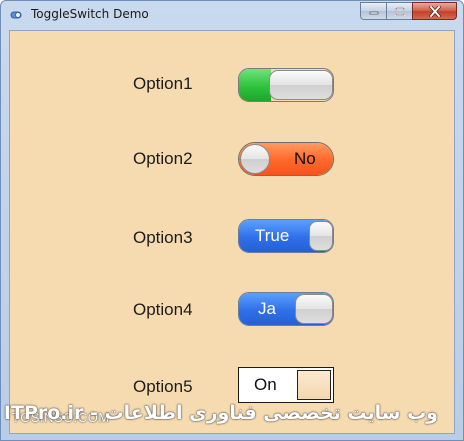 The width and height of the screenshot is (464, 441). What do you see at coordinates (286, 159) in the screenshot?
I see `option2-toggle: No` at bounding box center [286, 159].